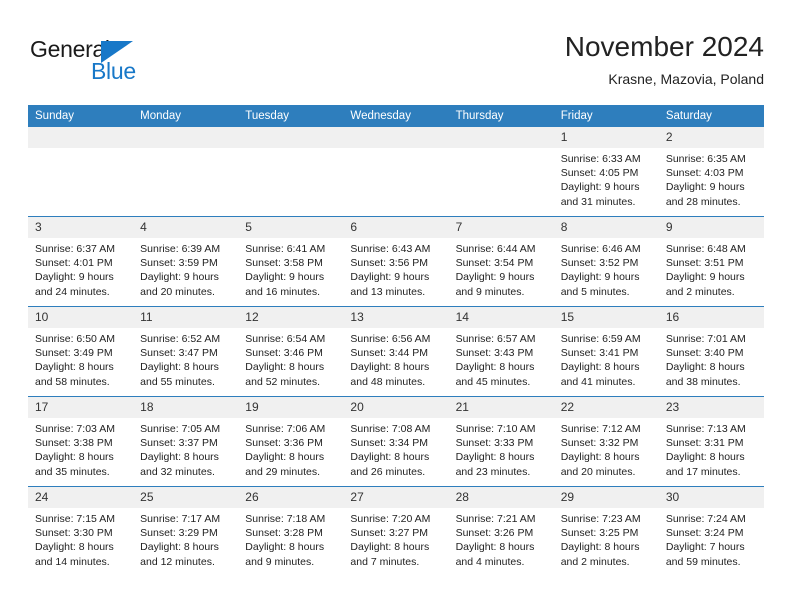 The height and width of the screenshot is (612, 792). I want to click on daylight-duration-line2: and 20 minutes., so click(598, 471).